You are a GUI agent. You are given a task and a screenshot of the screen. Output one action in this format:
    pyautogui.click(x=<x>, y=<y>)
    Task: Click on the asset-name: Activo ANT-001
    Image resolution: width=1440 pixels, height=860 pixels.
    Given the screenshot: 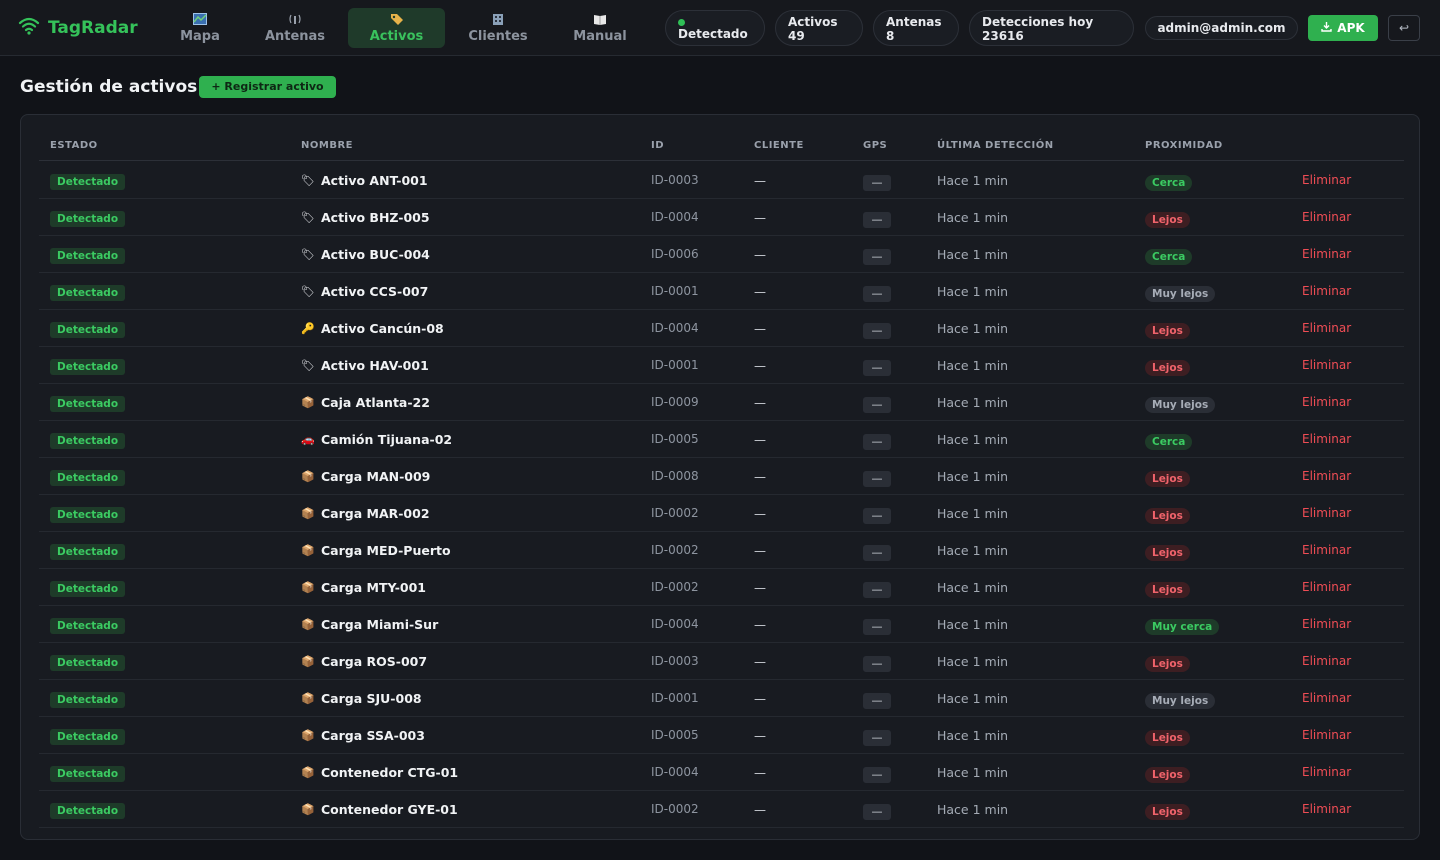 What is the action you would take?
    pyautogui.click(x=374, y=180)
    